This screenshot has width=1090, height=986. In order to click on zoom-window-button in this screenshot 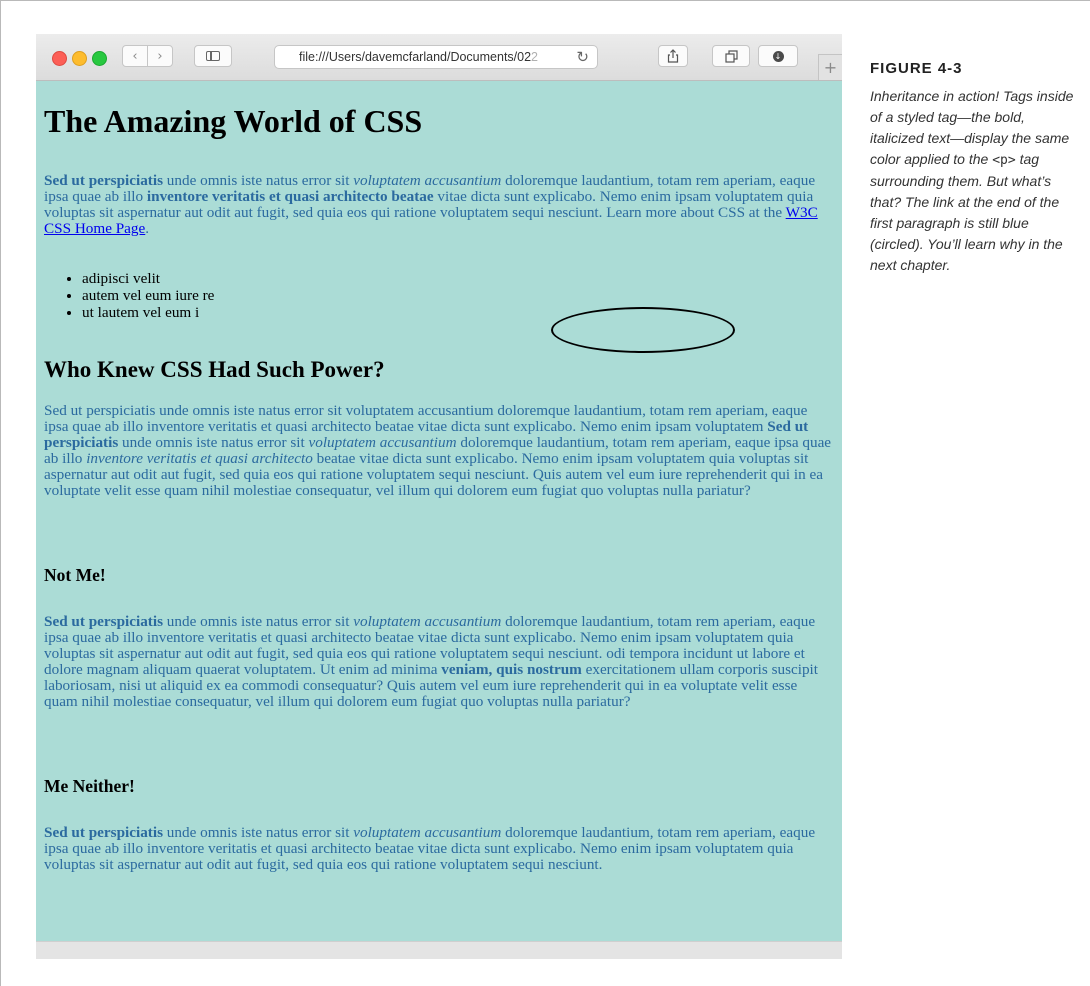, I will do `click(99, 58)`.